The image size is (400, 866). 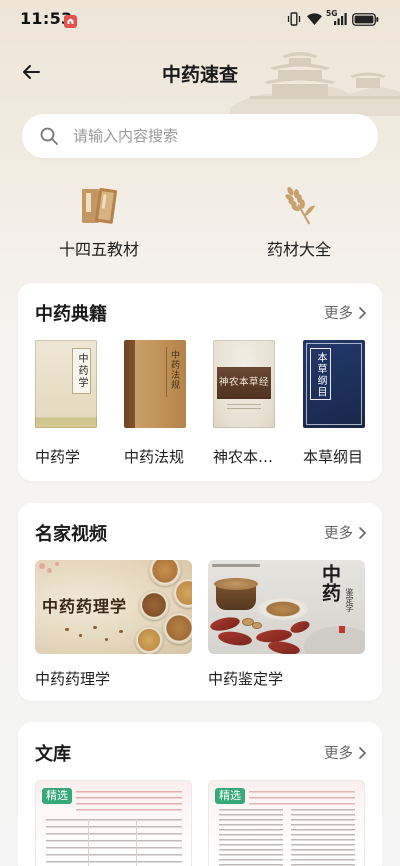 I want to click on thumbnail-calligraphy: 中药, so click(x=330, y=583).